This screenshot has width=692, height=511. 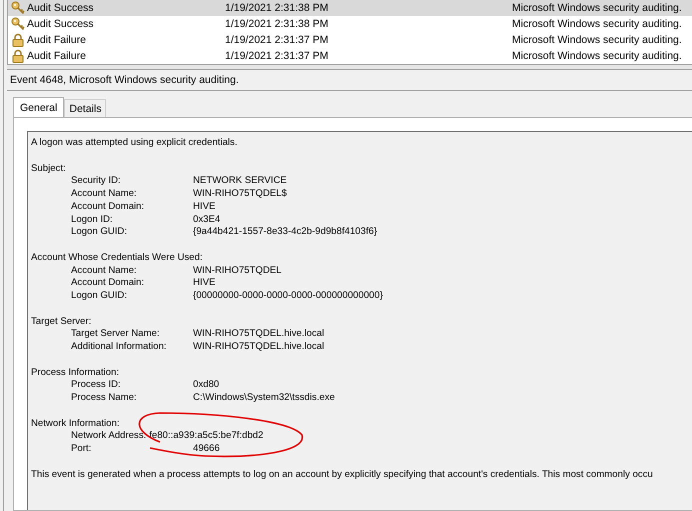 What do you see at coordinates (206, 449) in the screenshot?
I see `field-value: 49666` at bounding box center [206, 449].